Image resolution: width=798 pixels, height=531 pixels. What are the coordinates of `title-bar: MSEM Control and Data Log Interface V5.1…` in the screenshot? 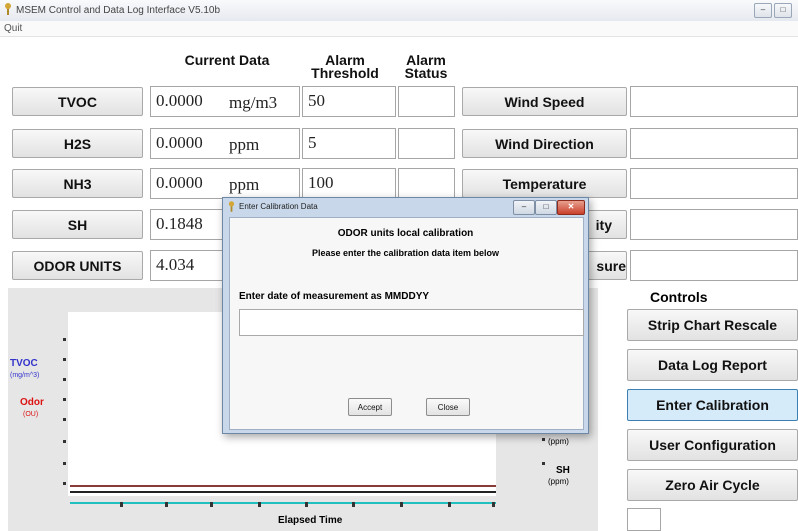 It's located at (399, 10).